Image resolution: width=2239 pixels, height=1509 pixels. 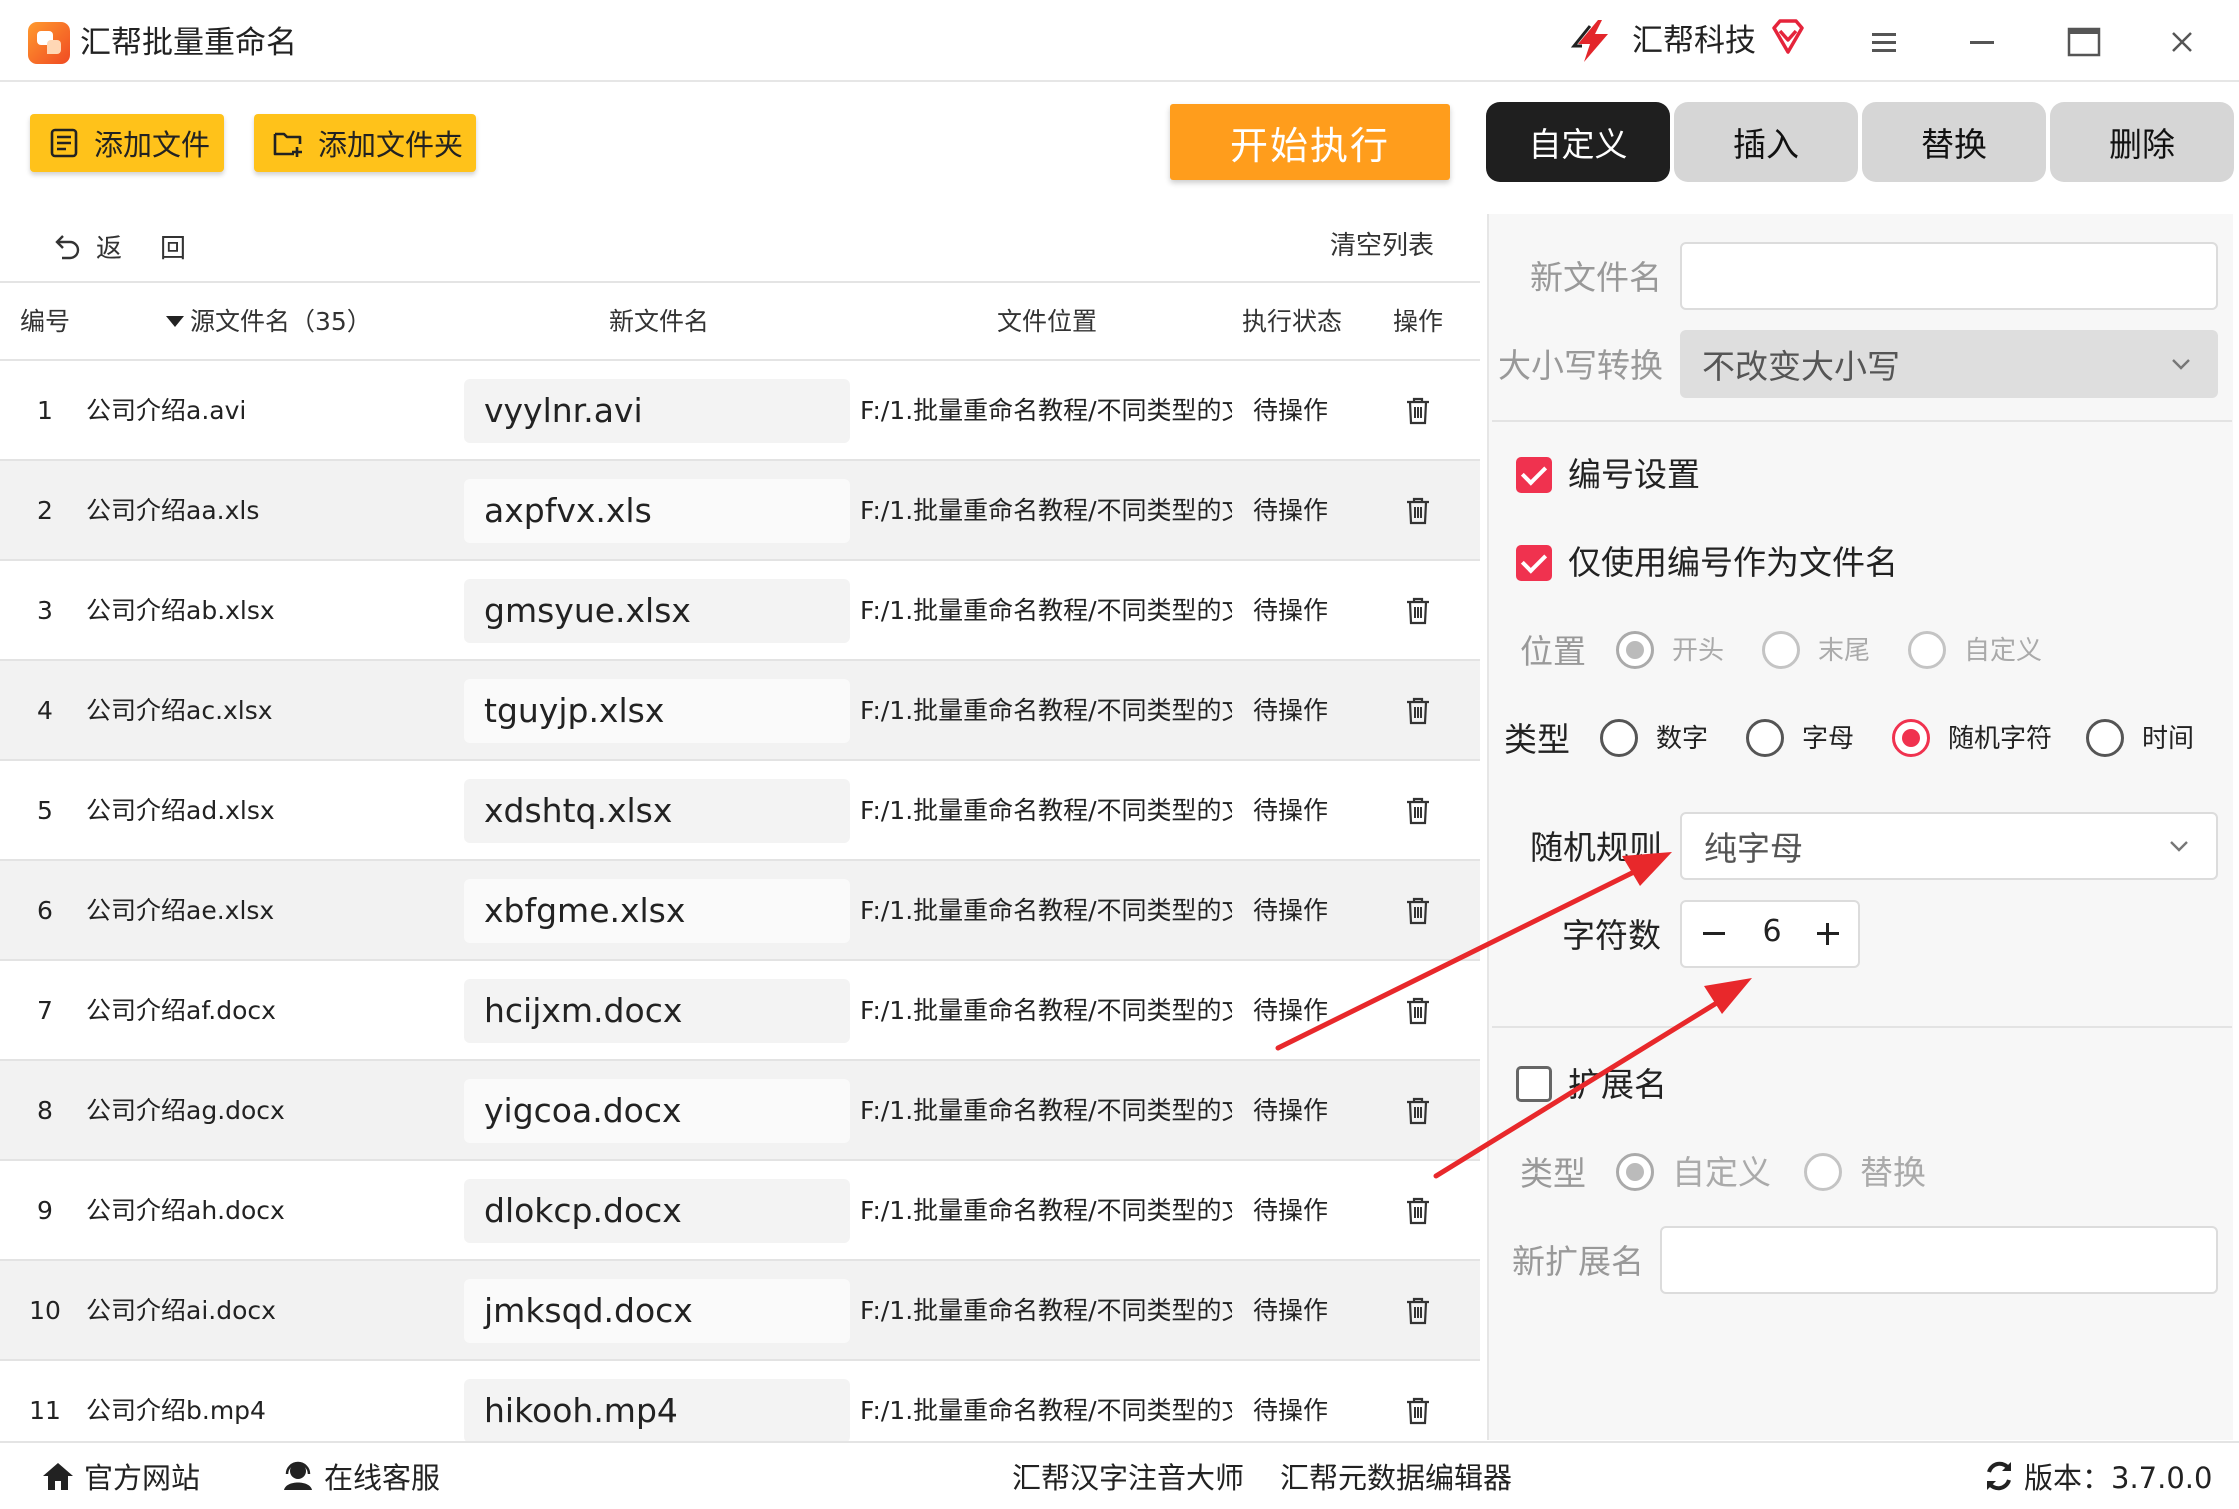 I want to click on char-count-value: 6, so click(x=1772, y=934).